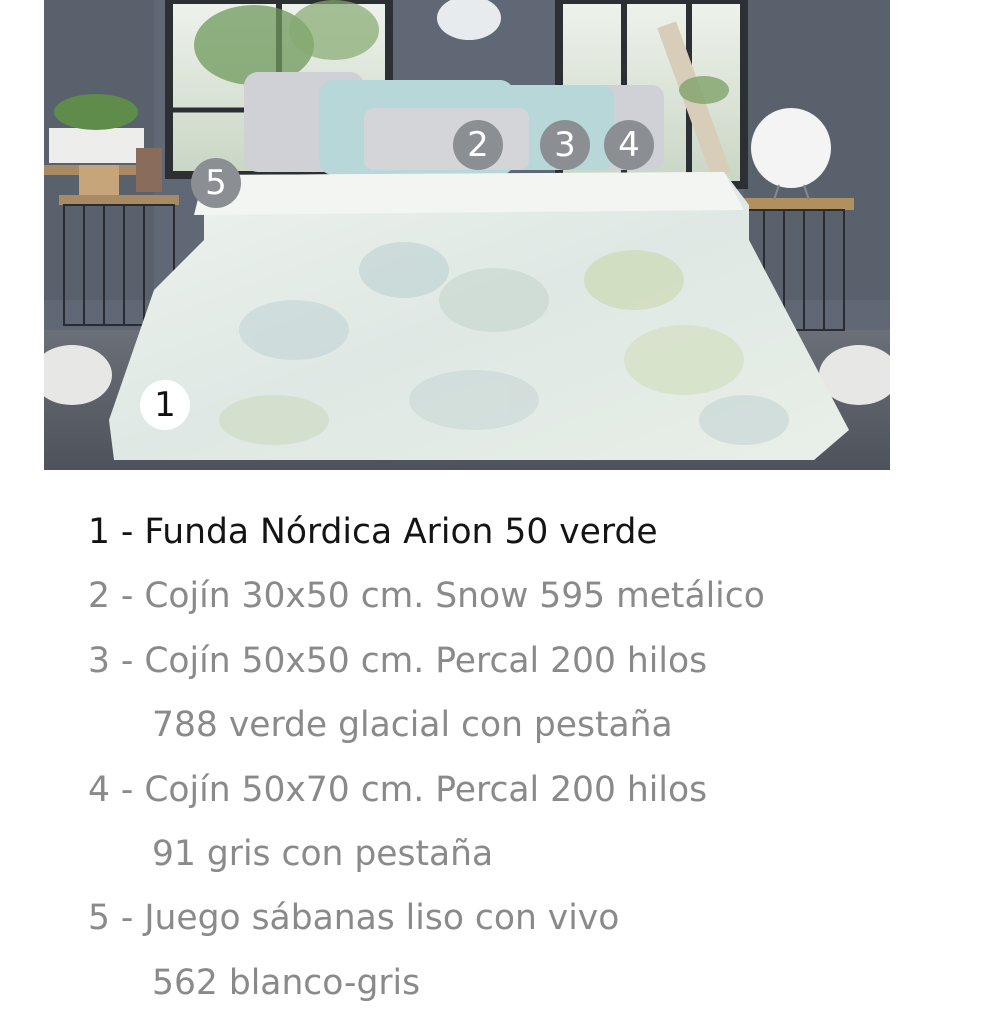  Describe the element at coordinates (398, 660) in the screenshot. I see `product-item-text: 3 - Cojín 50x50 cm. Percal 200 hilos` at that location.